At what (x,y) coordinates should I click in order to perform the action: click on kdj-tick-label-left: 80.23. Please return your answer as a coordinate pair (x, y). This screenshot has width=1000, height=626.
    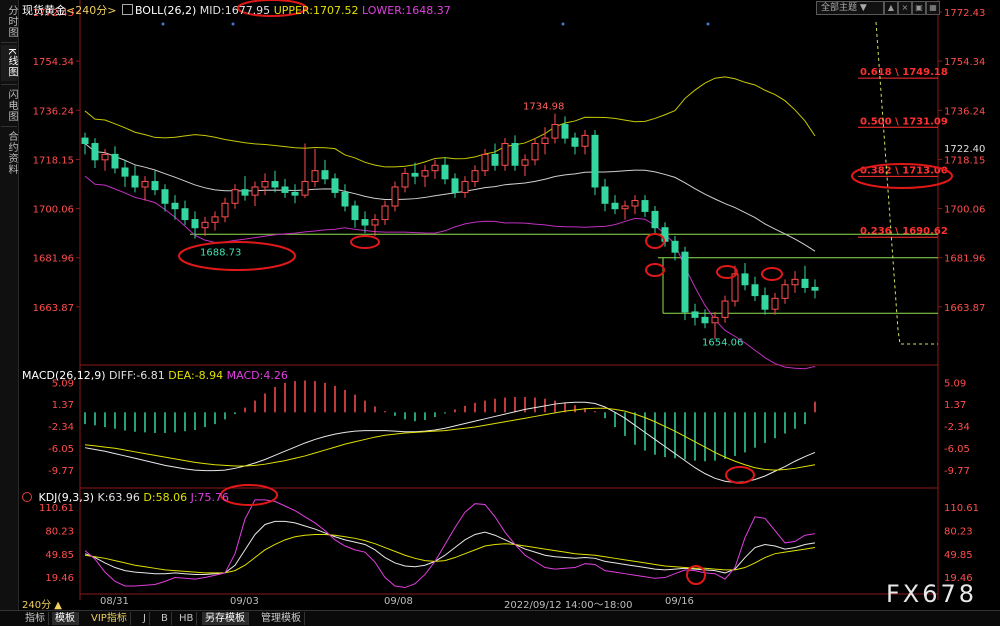
    Looking at the image, I should click on (59, 531).